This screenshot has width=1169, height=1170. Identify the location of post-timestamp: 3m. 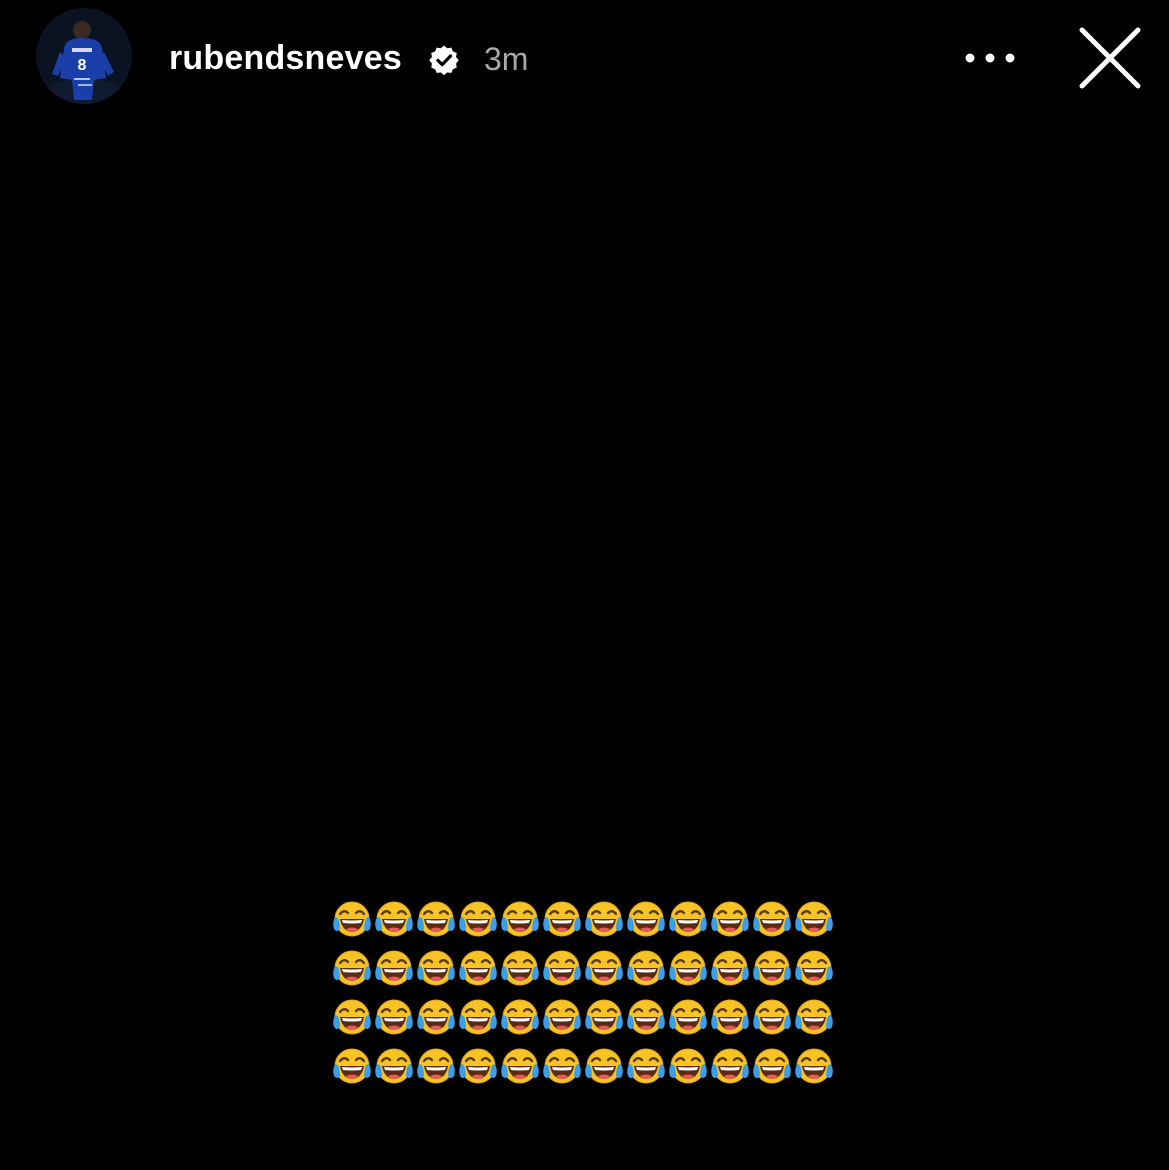
(506, 59).